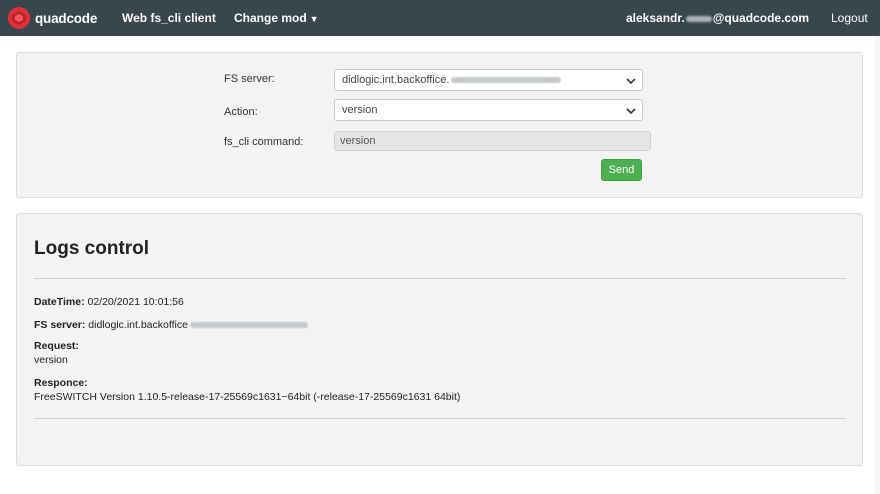  What do you see at coordinates (358, 141) in the screenshot?
I see `command-value: version` at bounding box center [358, 141].